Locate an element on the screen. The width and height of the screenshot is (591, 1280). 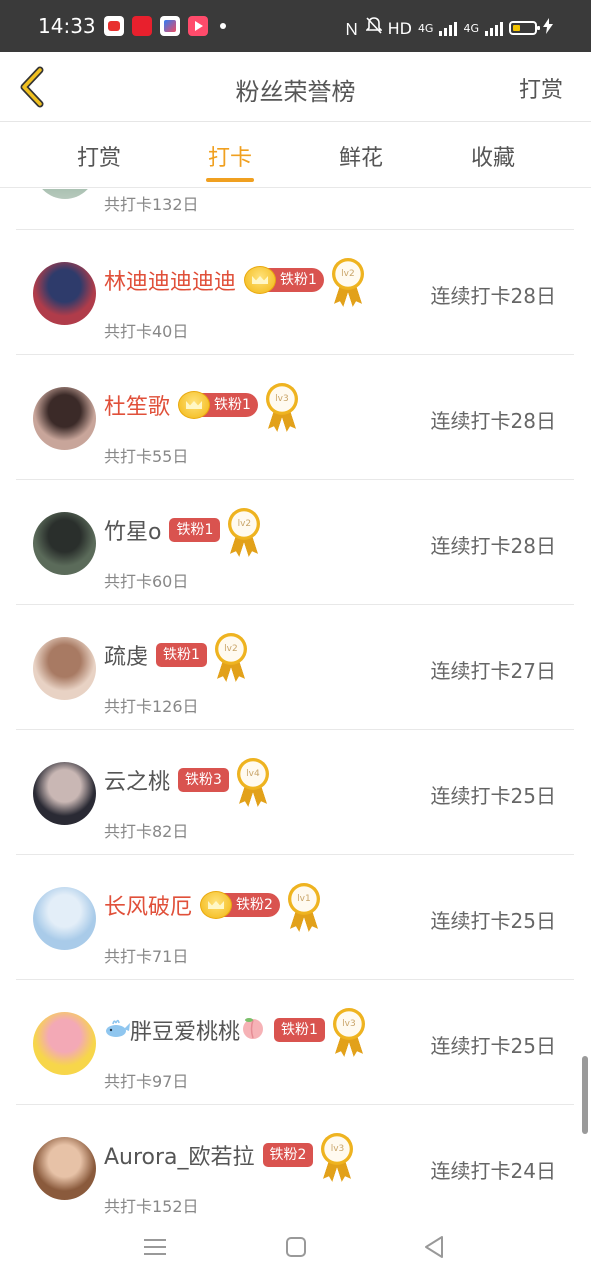
tab-checkin: 打卡 is located at coordinates (230, 156).